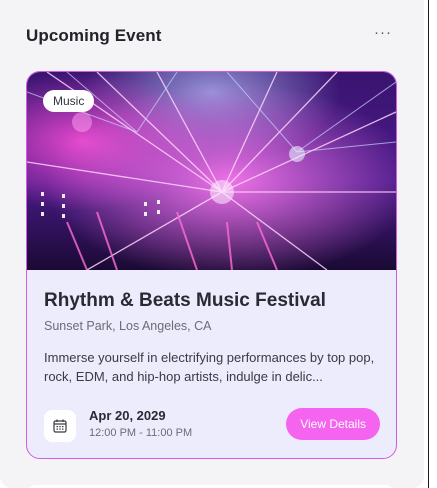 This screenshot has width=437, height=488. Describe the element at coordinates (428, 244) in the screenshot. I see `panel-divider` at that location.